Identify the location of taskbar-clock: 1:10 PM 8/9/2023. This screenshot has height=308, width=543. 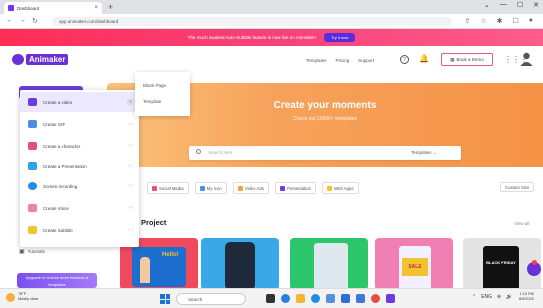
(526, 297).